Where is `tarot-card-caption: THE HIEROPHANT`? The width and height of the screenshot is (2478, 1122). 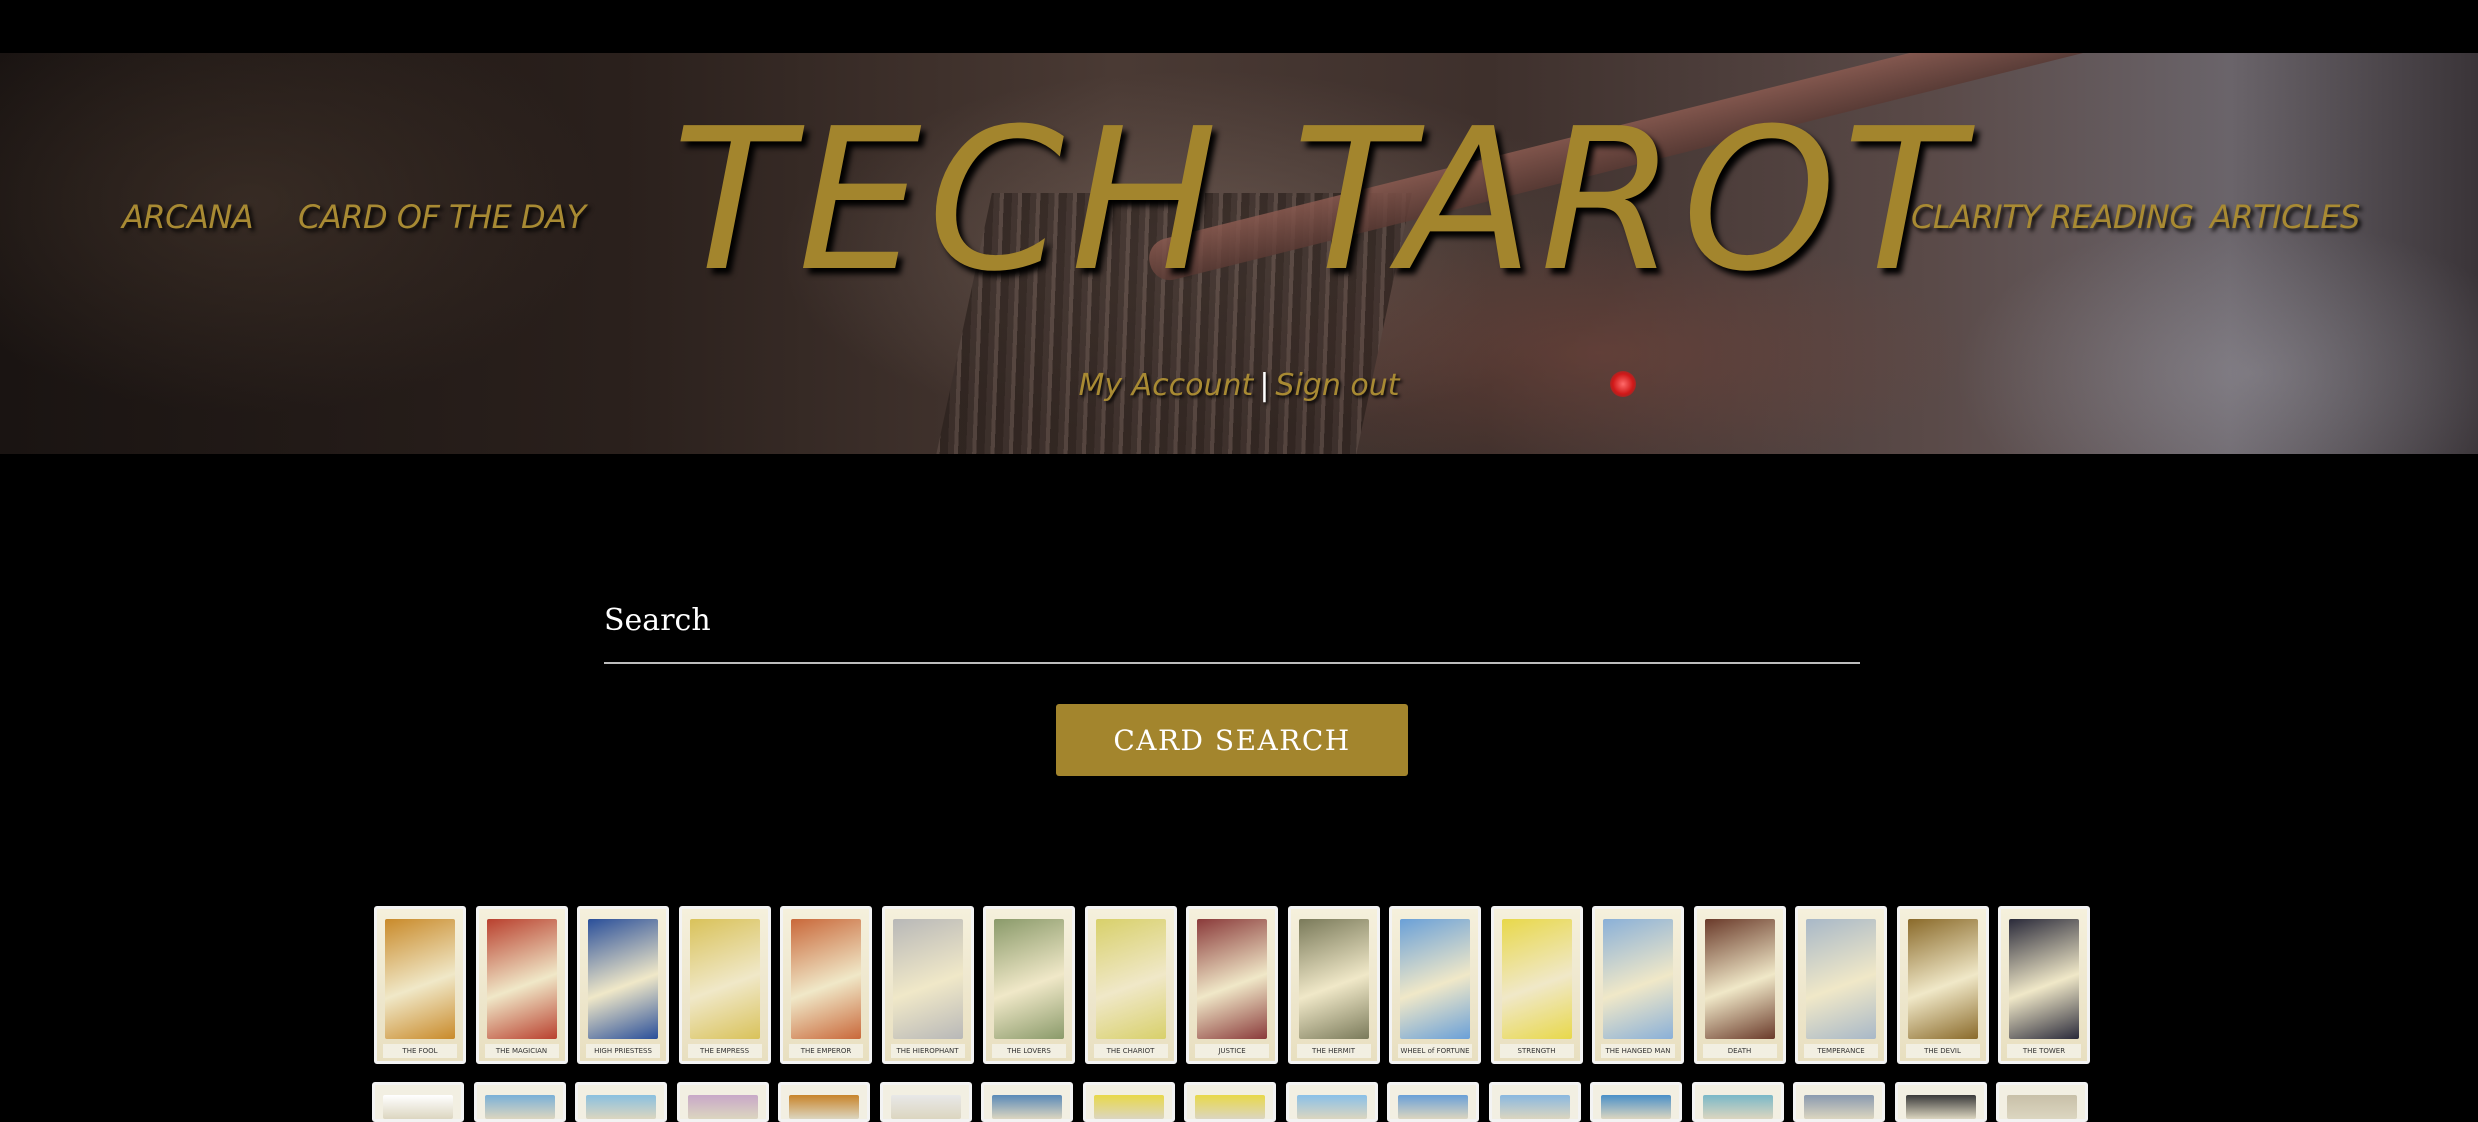
tarot-card-caption: THE HIEROPHANT is located at coordinates (927, 1051).